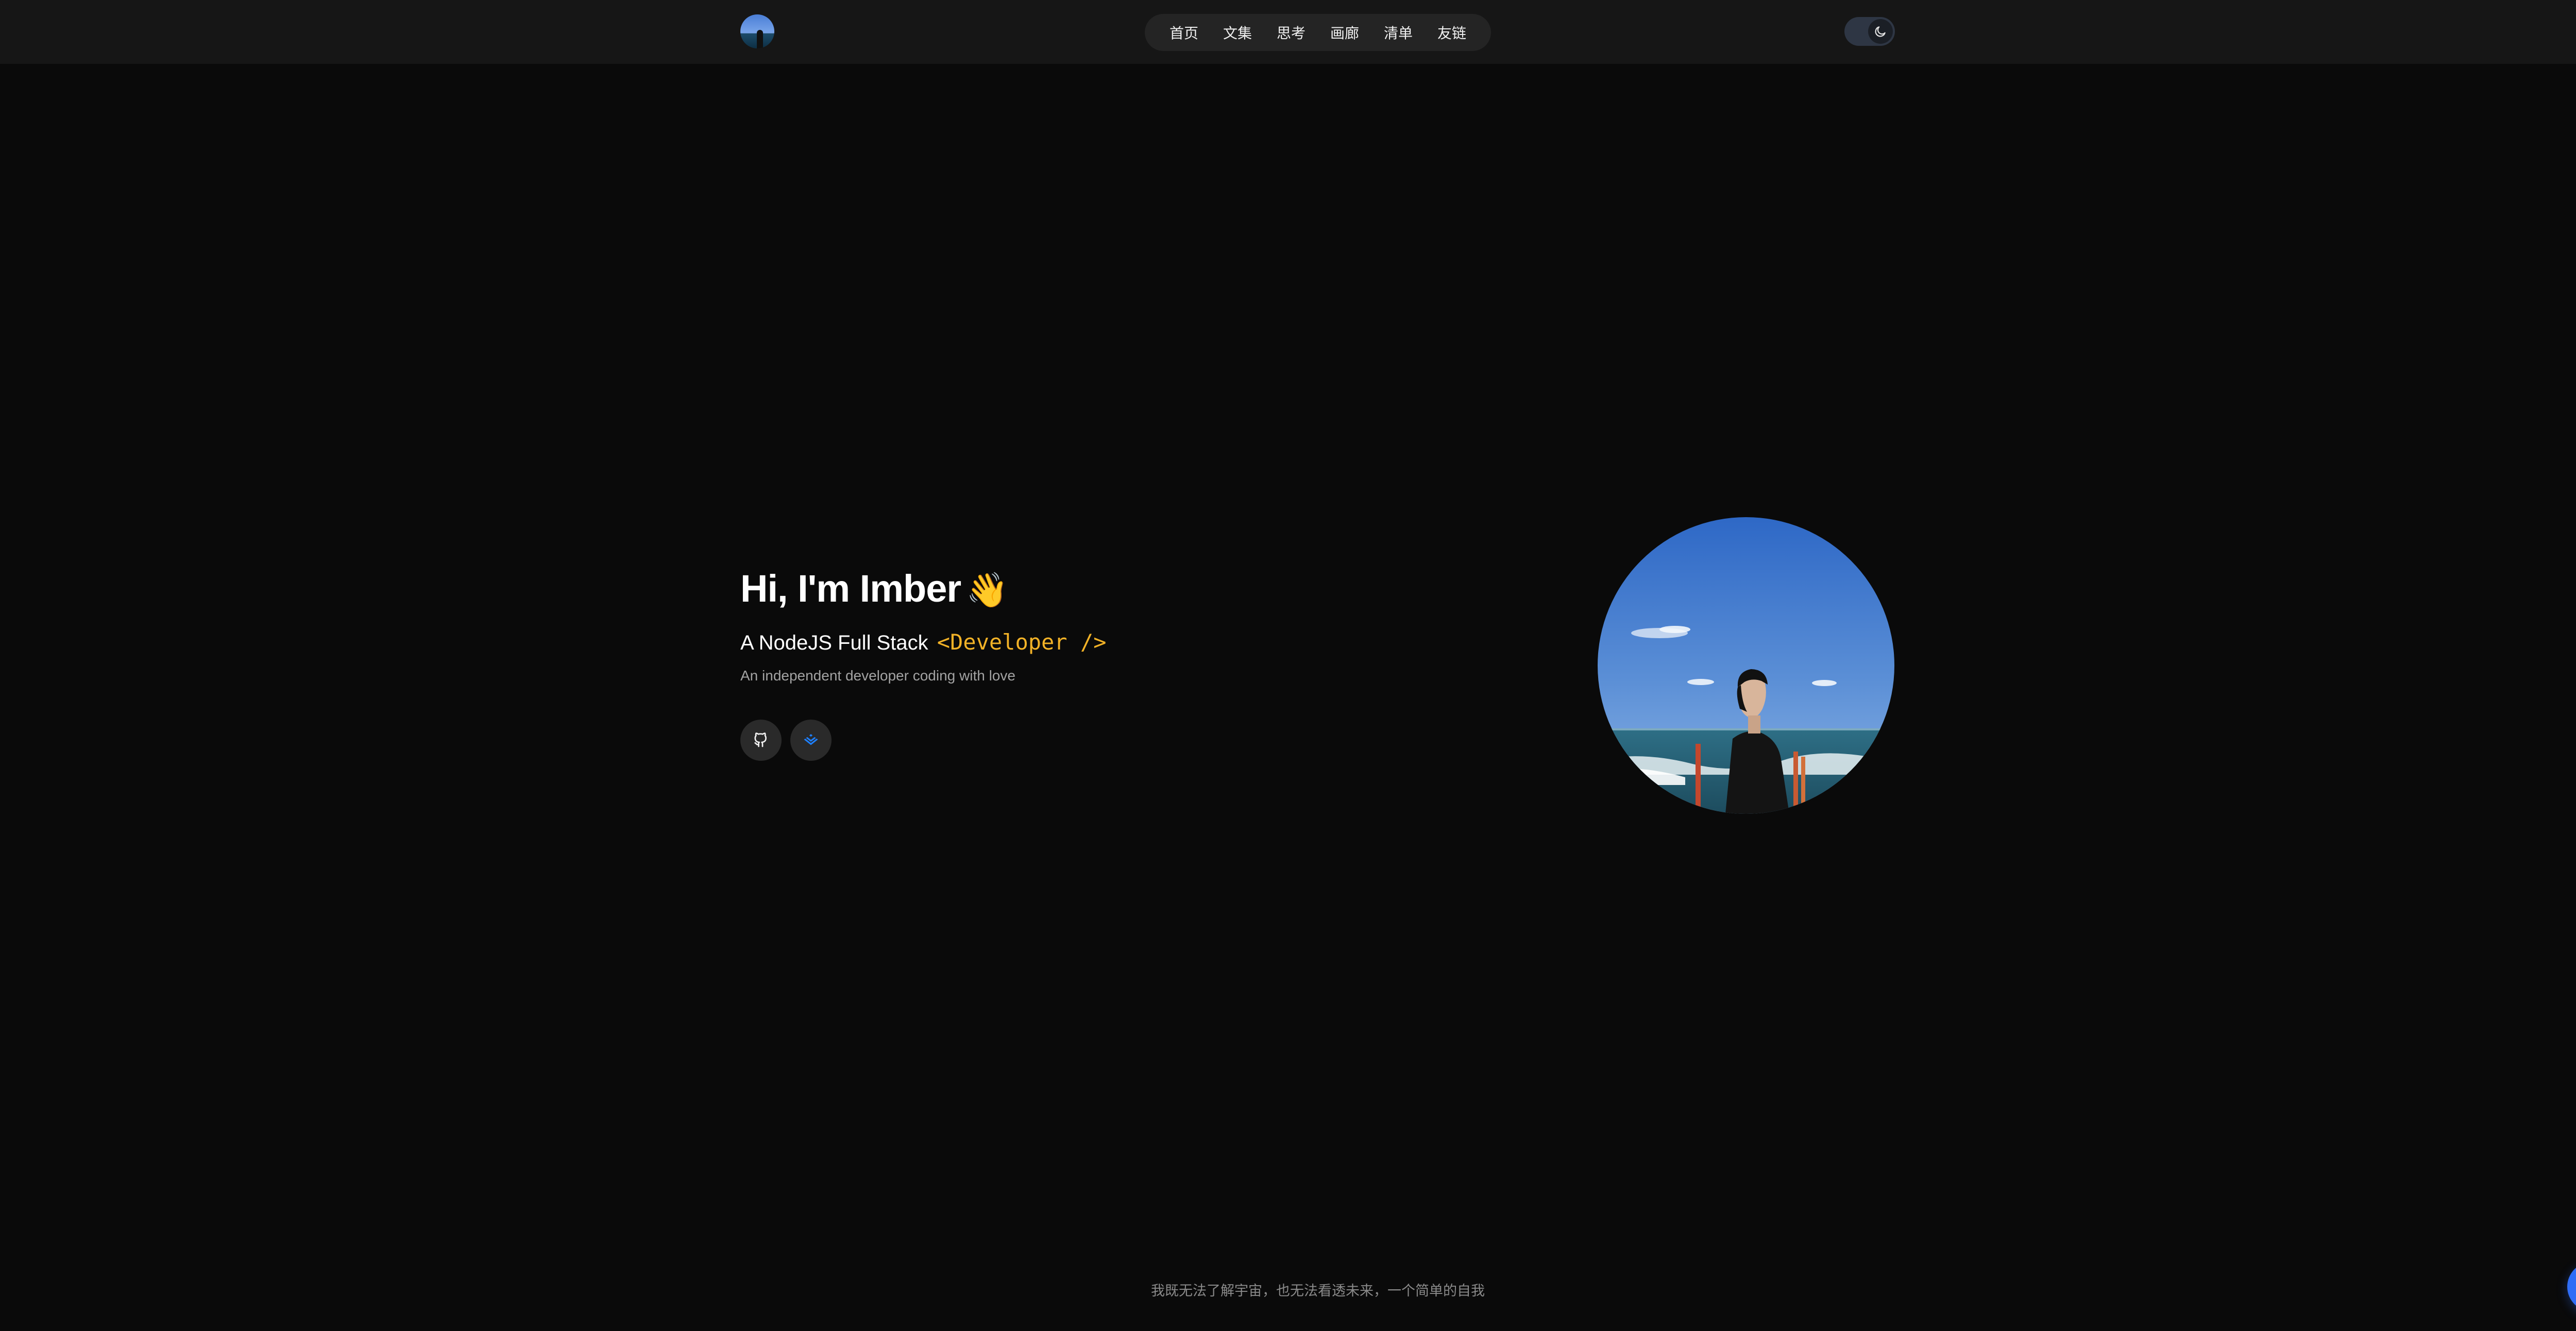 The image size is (2576, 1331). I want to click on juejin-link-button, so click(811, 740).